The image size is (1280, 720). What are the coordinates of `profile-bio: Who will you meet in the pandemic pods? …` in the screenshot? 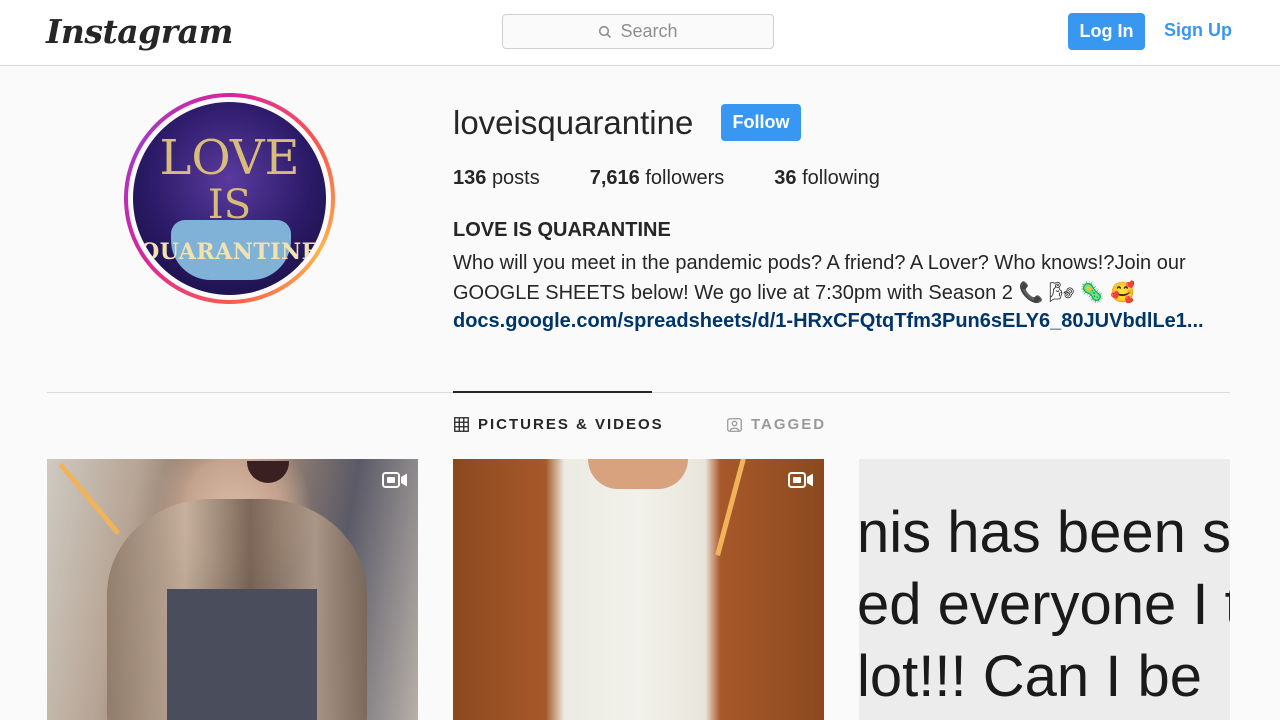 It's located at (819, 278).